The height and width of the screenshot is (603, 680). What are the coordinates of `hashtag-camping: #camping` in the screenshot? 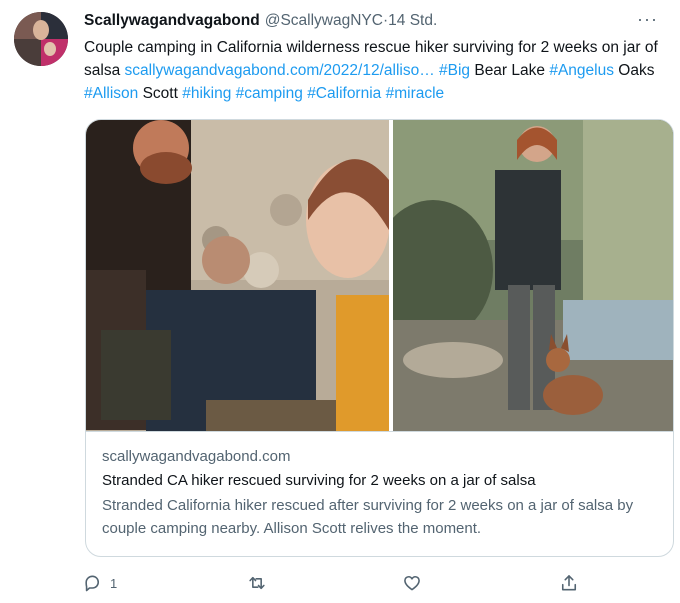 It's located at (269, 93).